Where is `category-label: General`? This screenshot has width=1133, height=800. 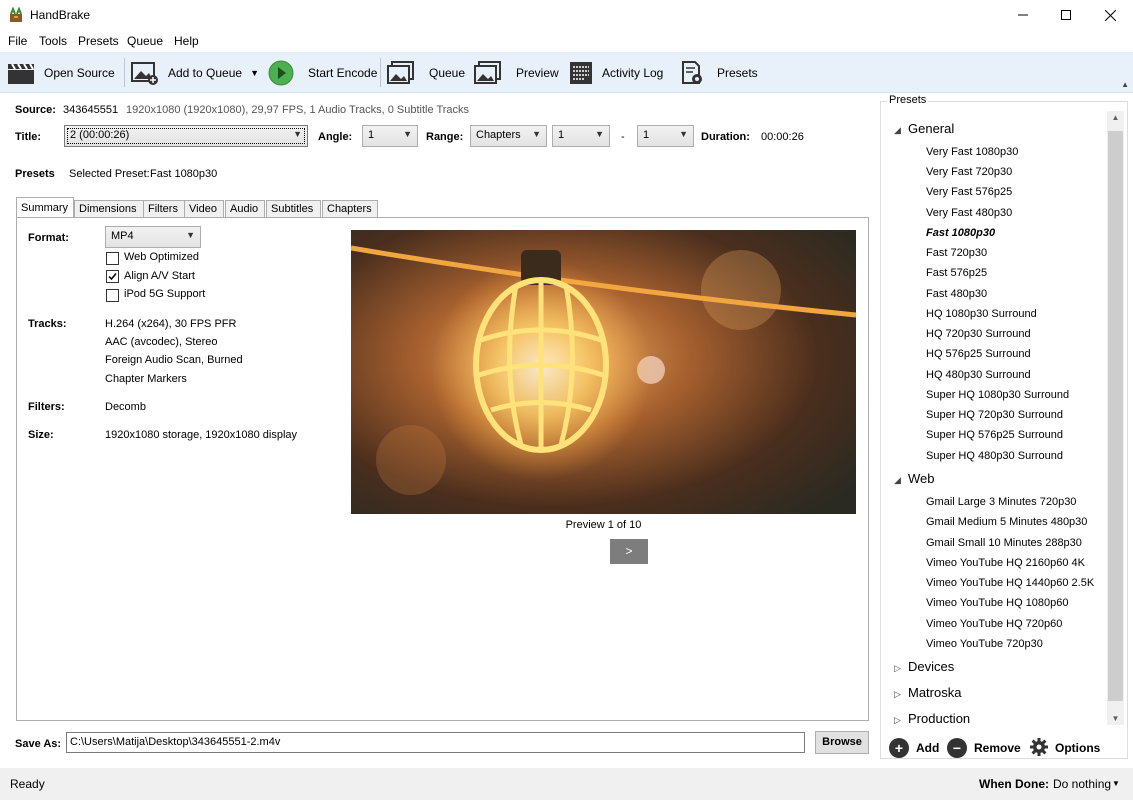 category-label: General is located at coordinates (931, 128).